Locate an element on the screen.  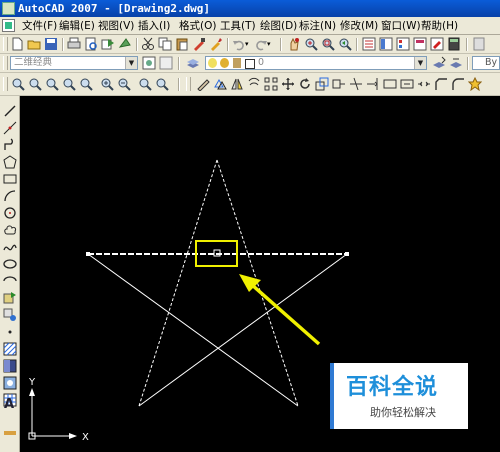
undo-icon is located at coordinates (239, 44).